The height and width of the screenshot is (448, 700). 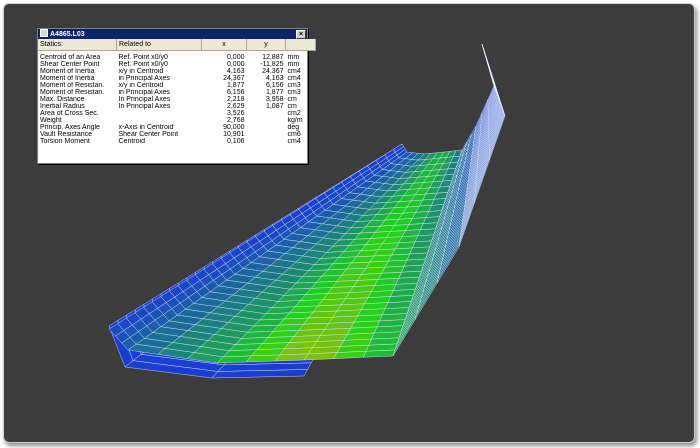 I want to click on window-title: A4865.L03, so click(x=67, y=34).